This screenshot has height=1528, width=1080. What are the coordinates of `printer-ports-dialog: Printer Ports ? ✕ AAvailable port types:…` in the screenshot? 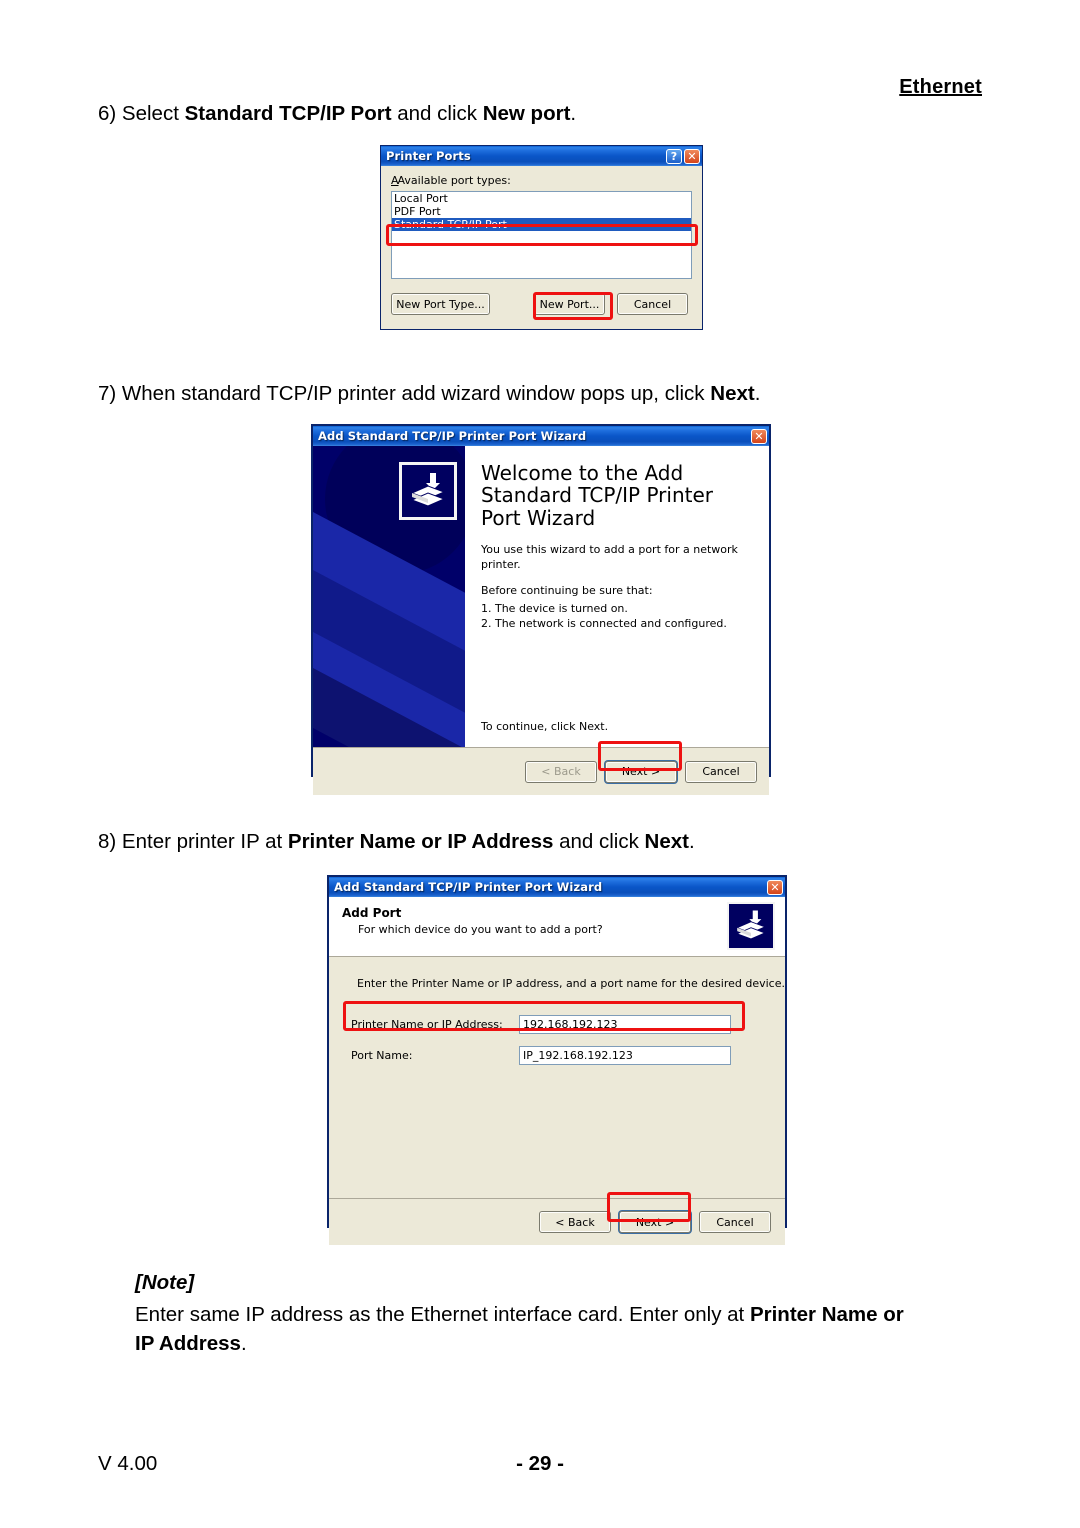 It's located at (541, 237).